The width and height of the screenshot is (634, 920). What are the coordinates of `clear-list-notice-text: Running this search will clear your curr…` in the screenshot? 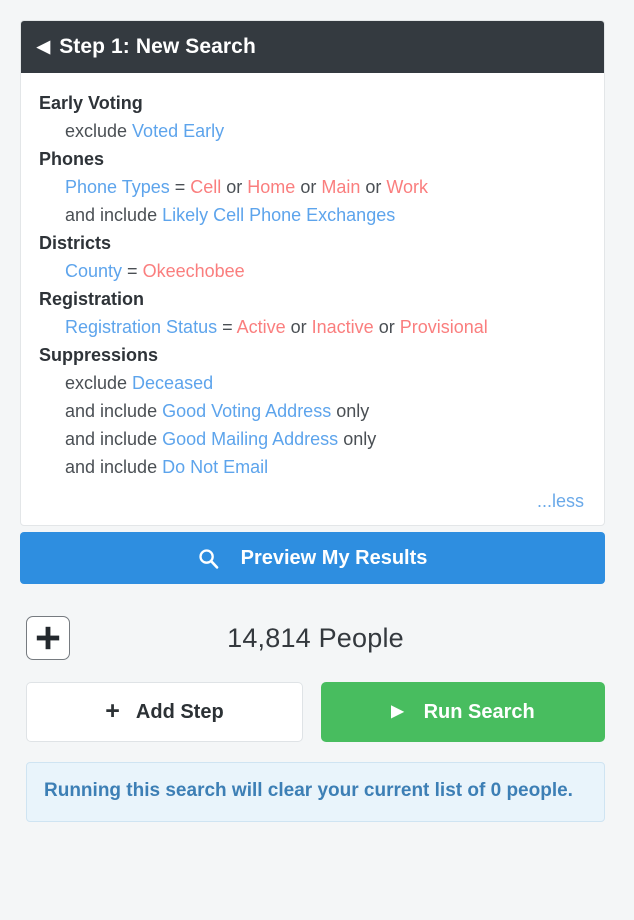 It's located at (308, 790).